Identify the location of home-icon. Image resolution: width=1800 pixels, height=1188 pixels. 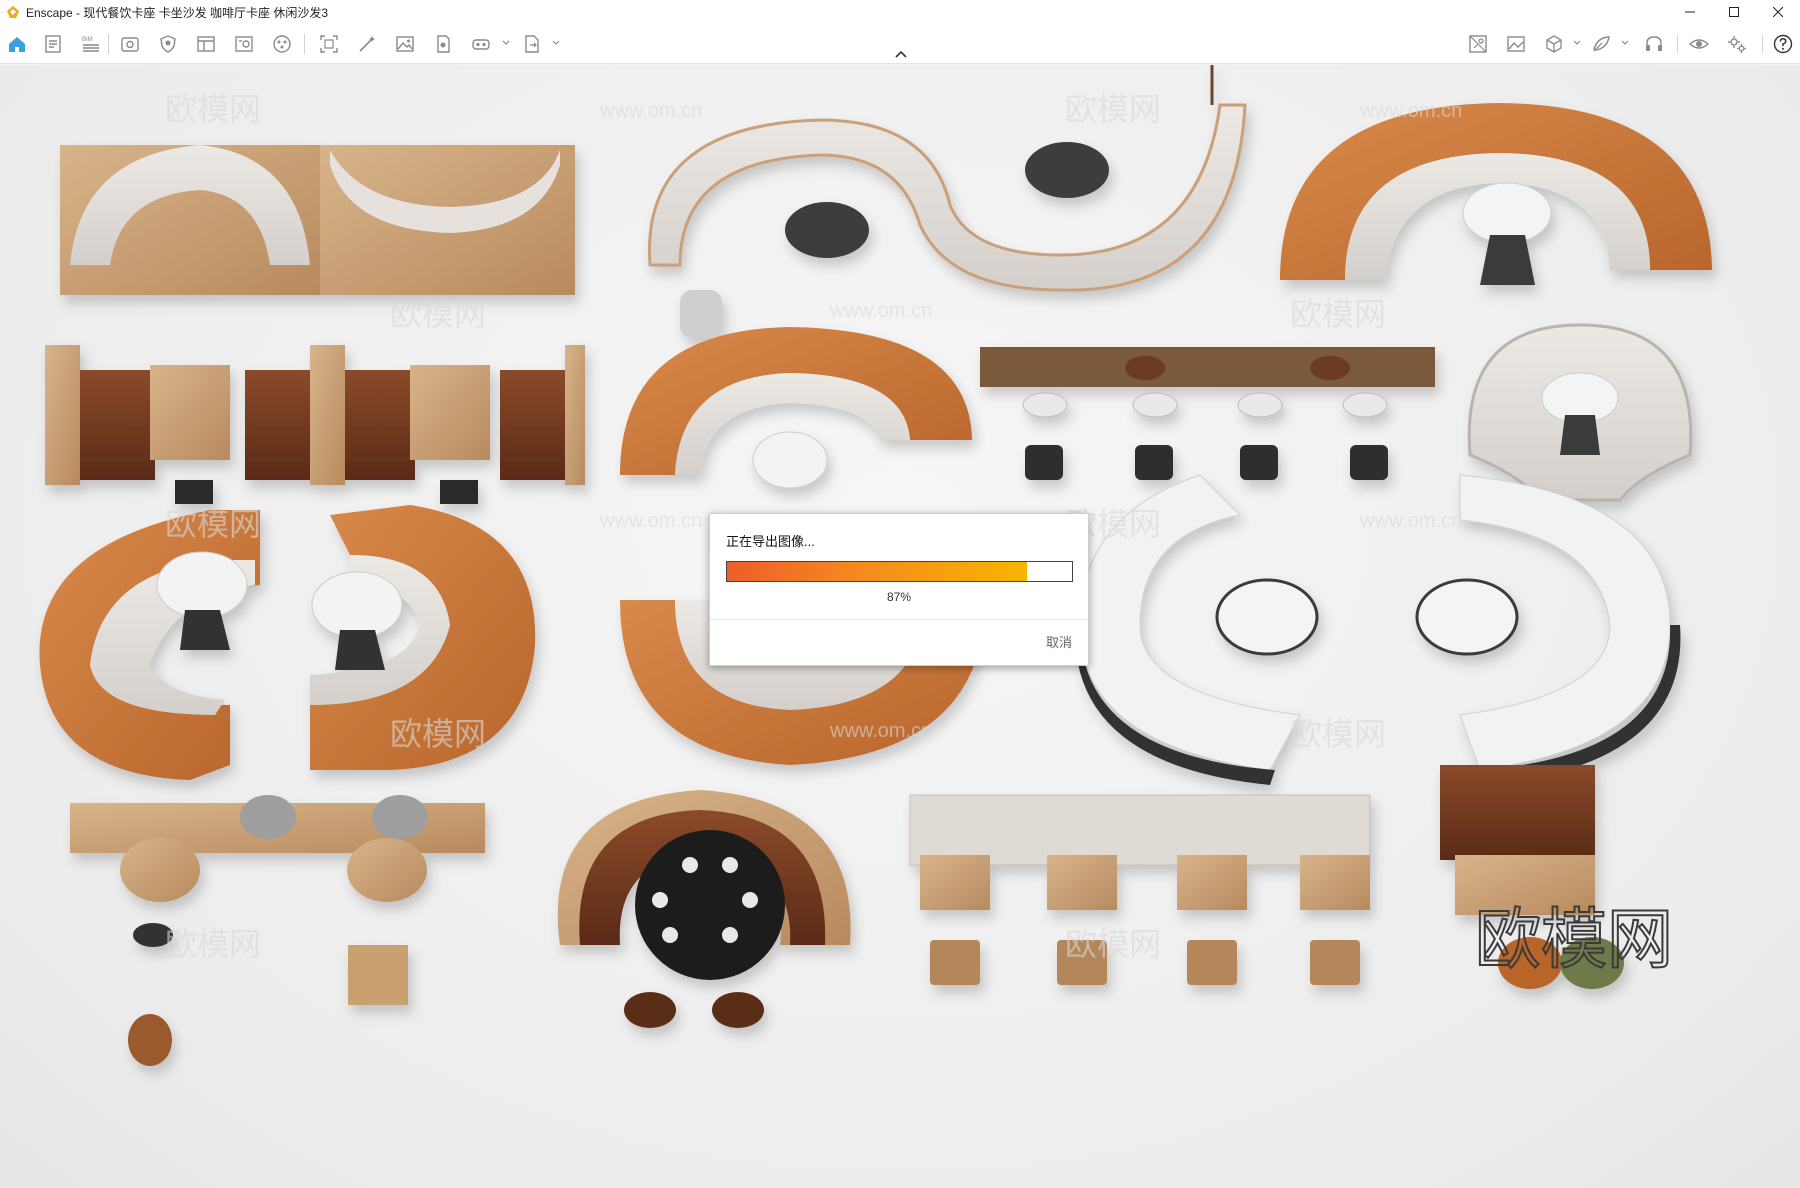
(17, 44).